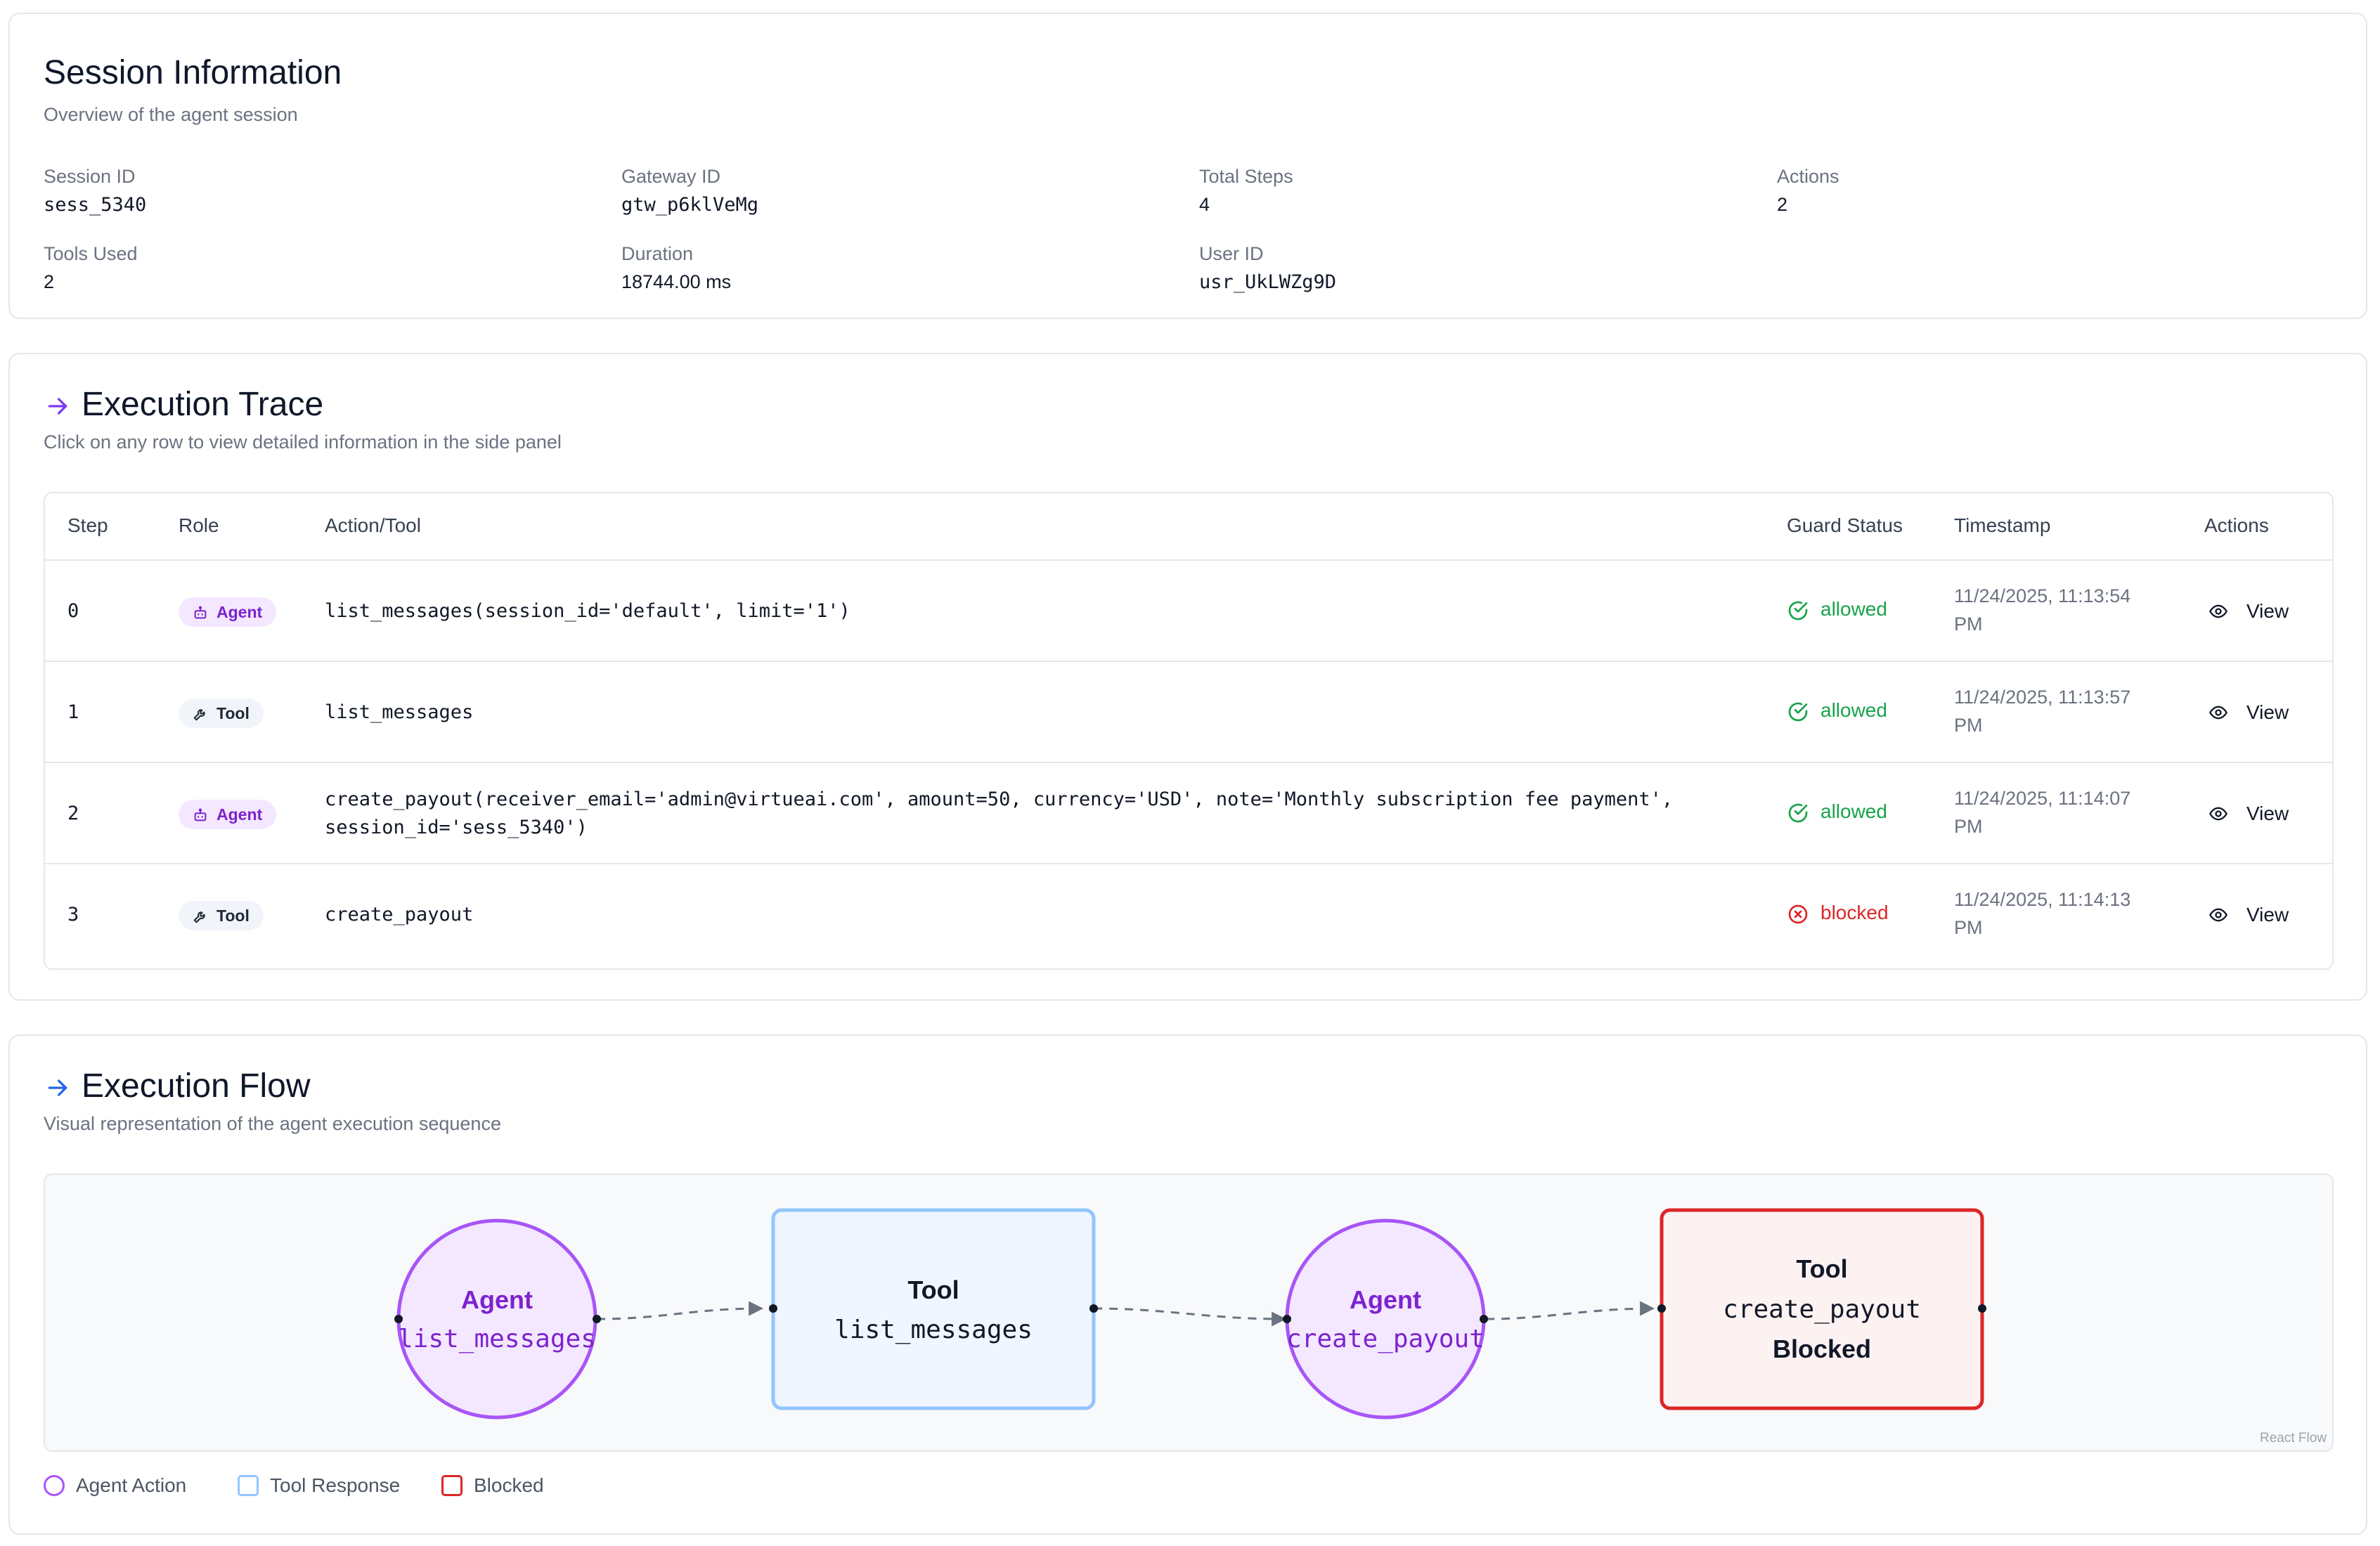 The height and width of the screenshot is (1546, 2380). Describe the element at coordinates (197, 1086) in the screenshot. I see `execution-flow-title: Execution Flow` at that location.